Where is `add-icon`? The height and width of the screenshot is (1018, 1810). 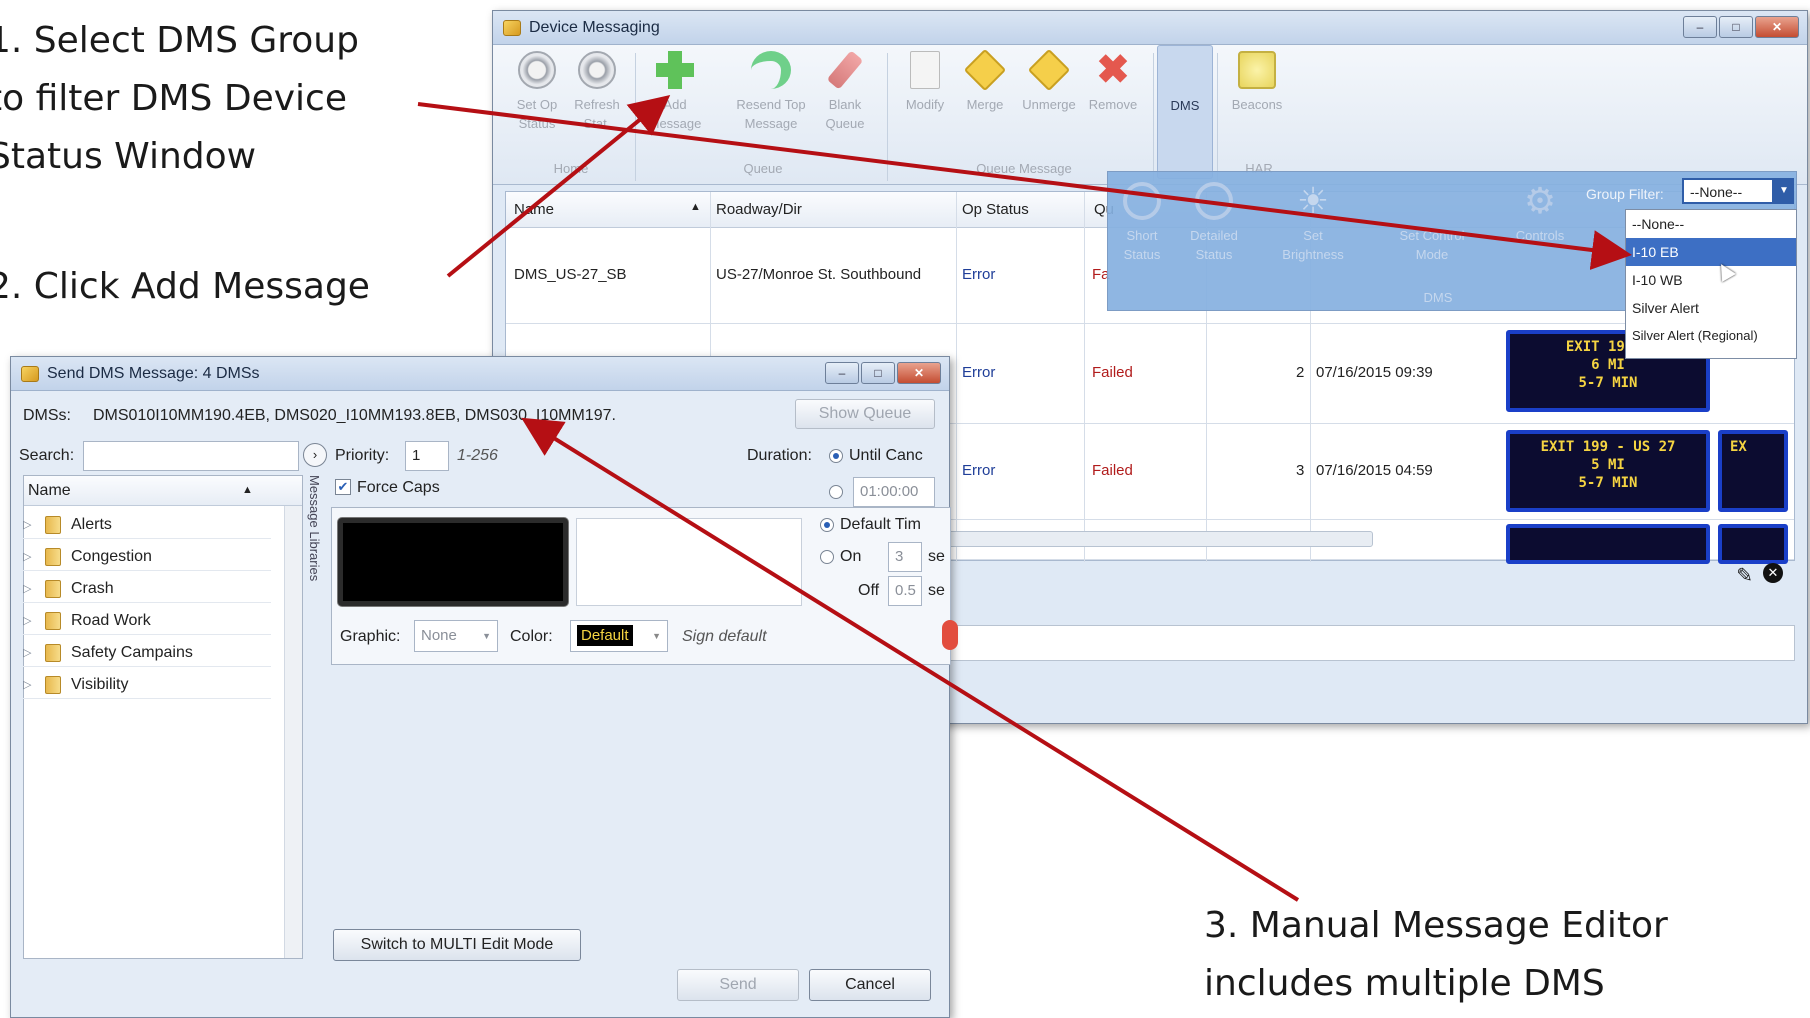 add-icon is located at coordinates (675, 70).